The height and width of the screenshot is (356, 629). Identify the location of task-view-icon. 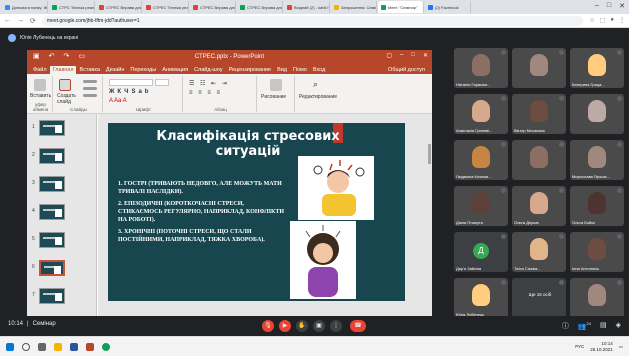
(42, 346).